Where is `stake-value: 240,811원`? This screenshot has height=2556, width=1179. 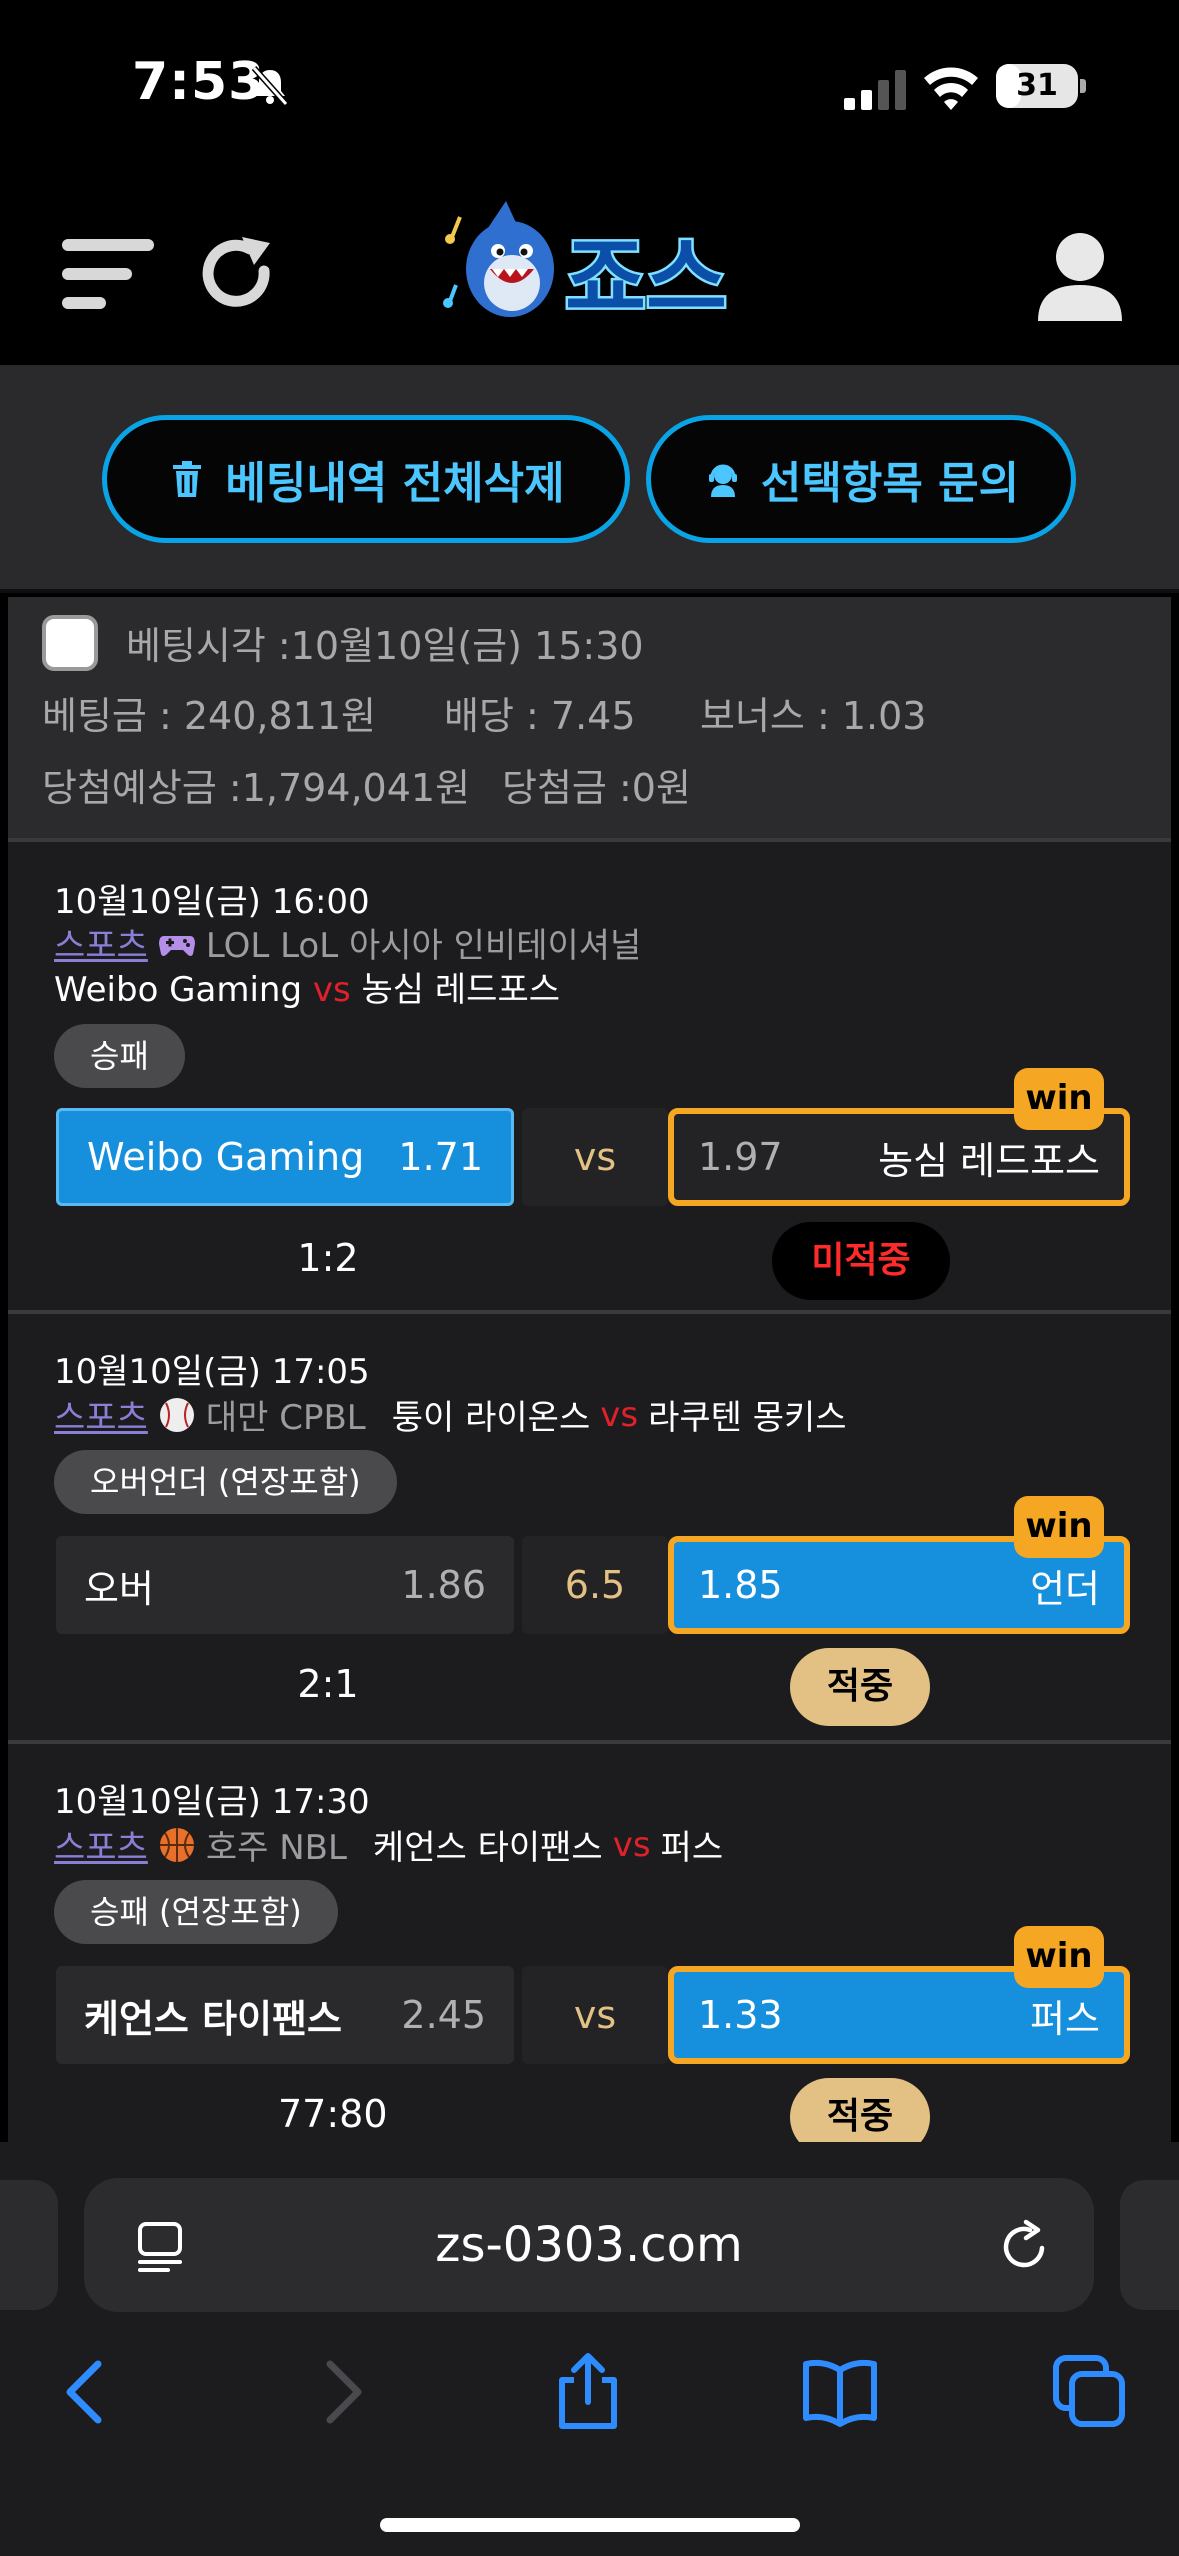
stake-value: 240,811원 is located at coordinates (279, 716).